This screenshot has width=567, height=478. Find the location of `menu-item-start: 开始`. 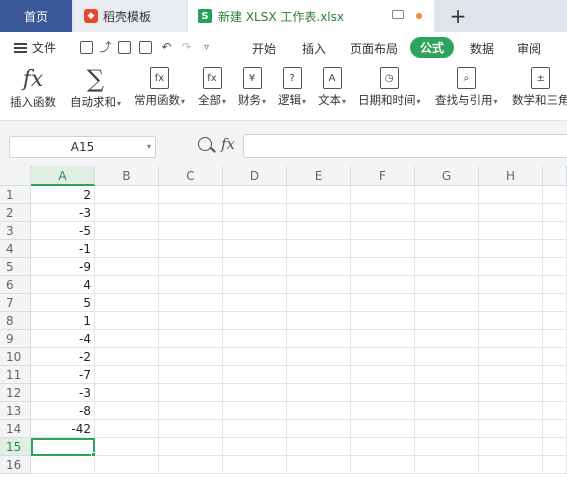

menu-item-start: 开始 is located at coordinates (264, 48).